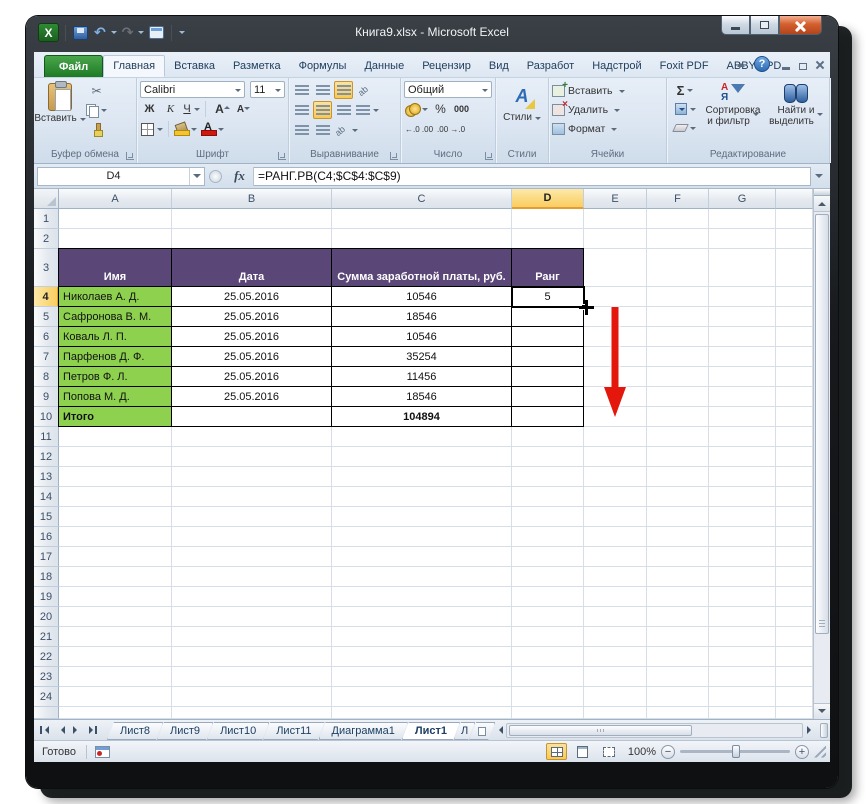  What do you see at coordinates (422, 397) in the screenshot?
I see `cell: 18546` at bounding box center [422, 397].